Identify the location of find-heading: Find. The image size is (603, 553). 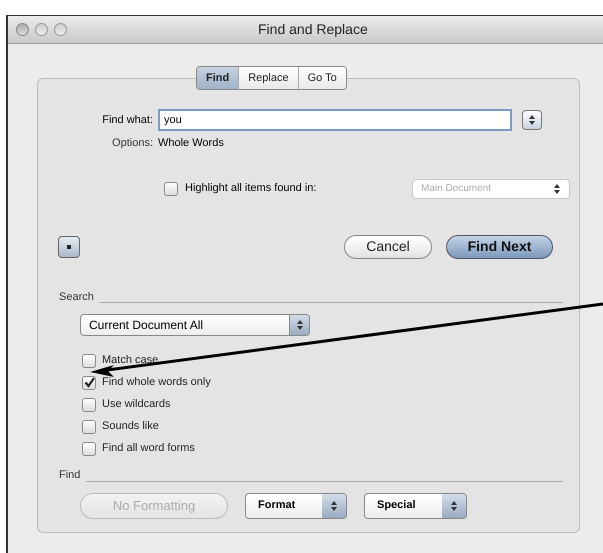
(69, 475).